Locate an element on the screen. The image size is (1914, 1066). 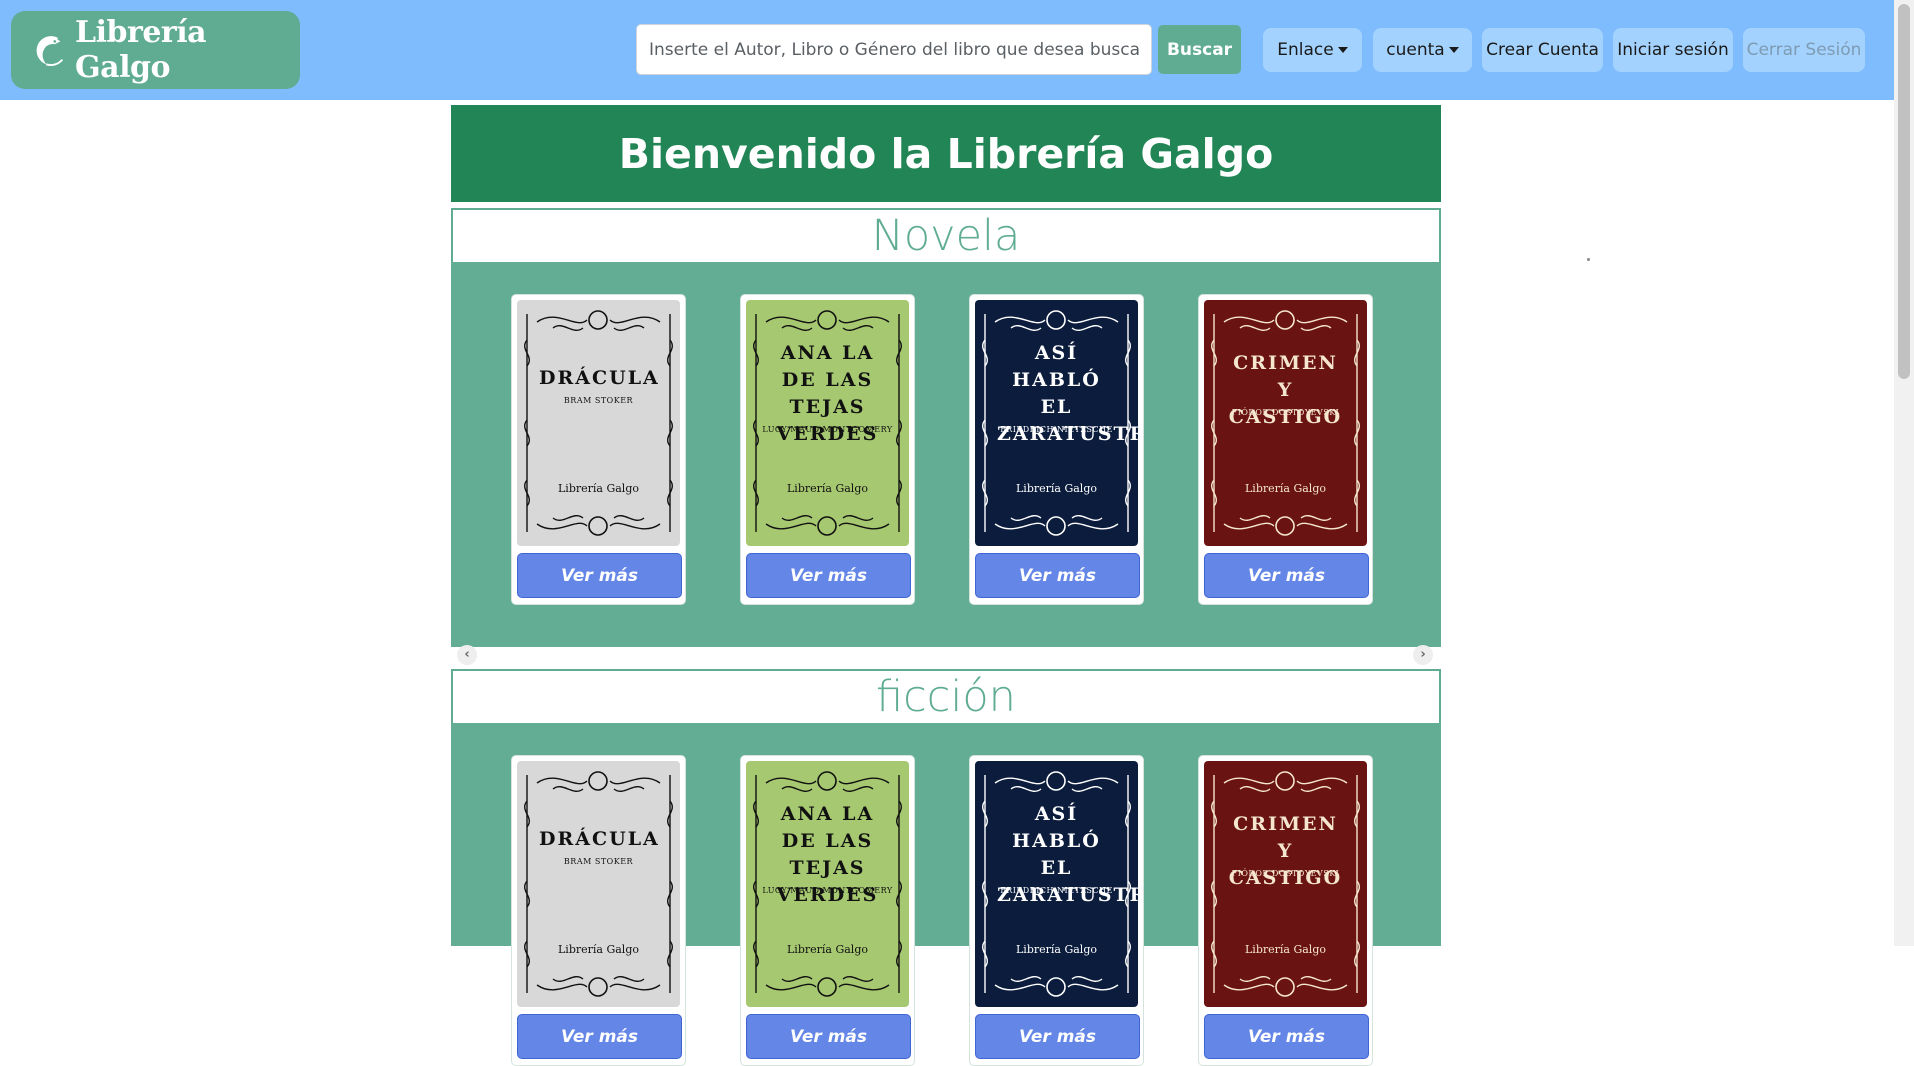
scrollbar-thumb is located at coordinates (1904, 191).